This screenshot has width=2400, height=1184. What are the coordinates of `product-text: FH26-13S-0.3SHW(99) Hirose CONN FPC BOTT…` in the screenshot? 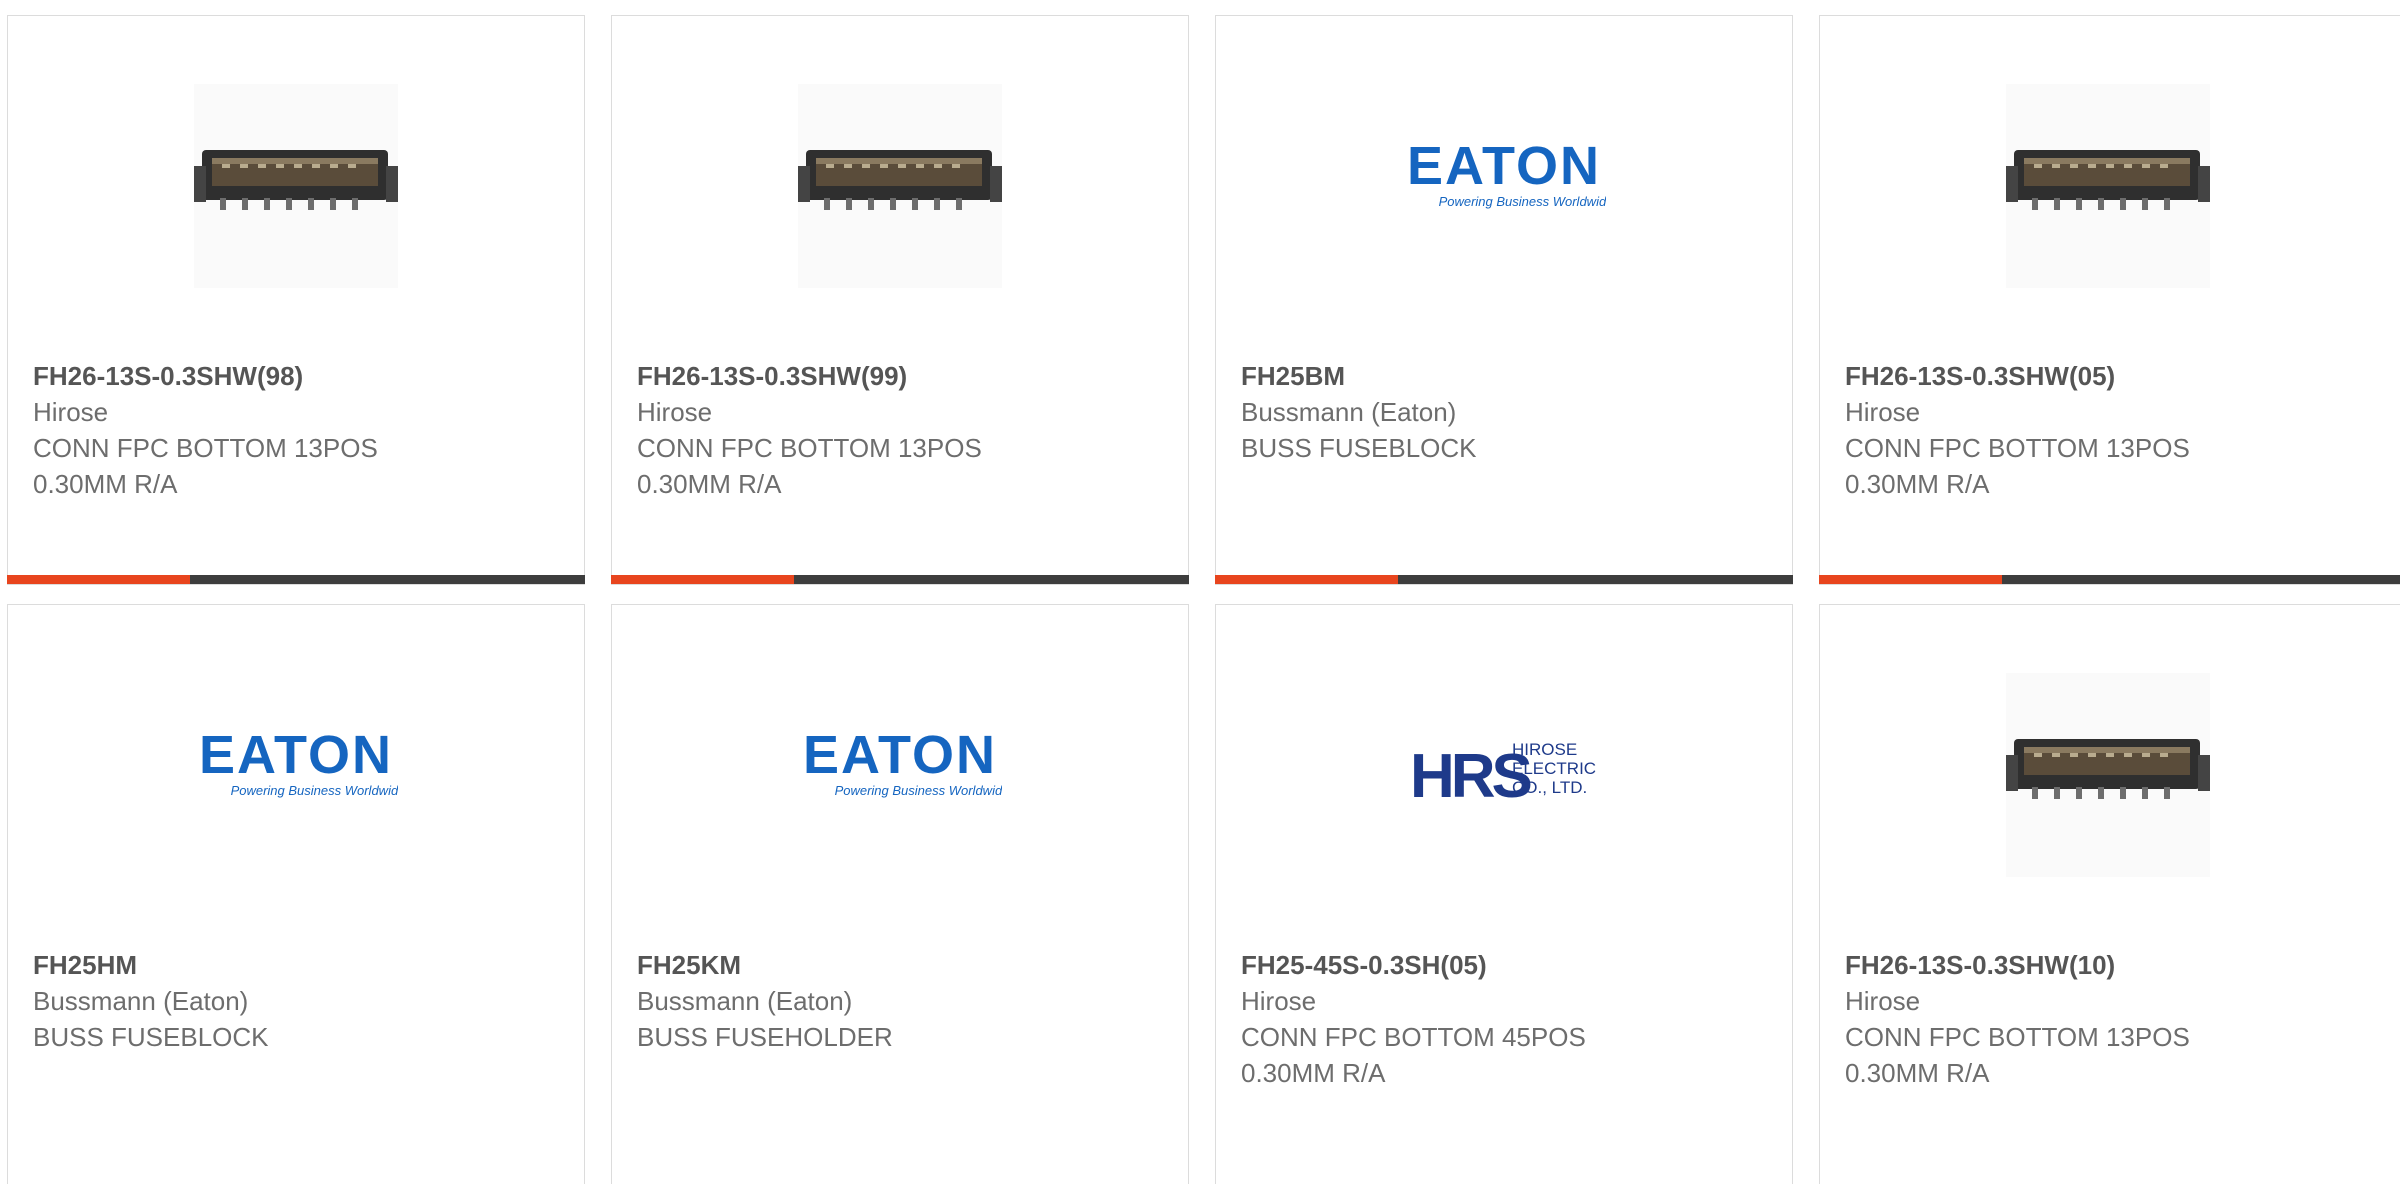 It's located at (902, 430).